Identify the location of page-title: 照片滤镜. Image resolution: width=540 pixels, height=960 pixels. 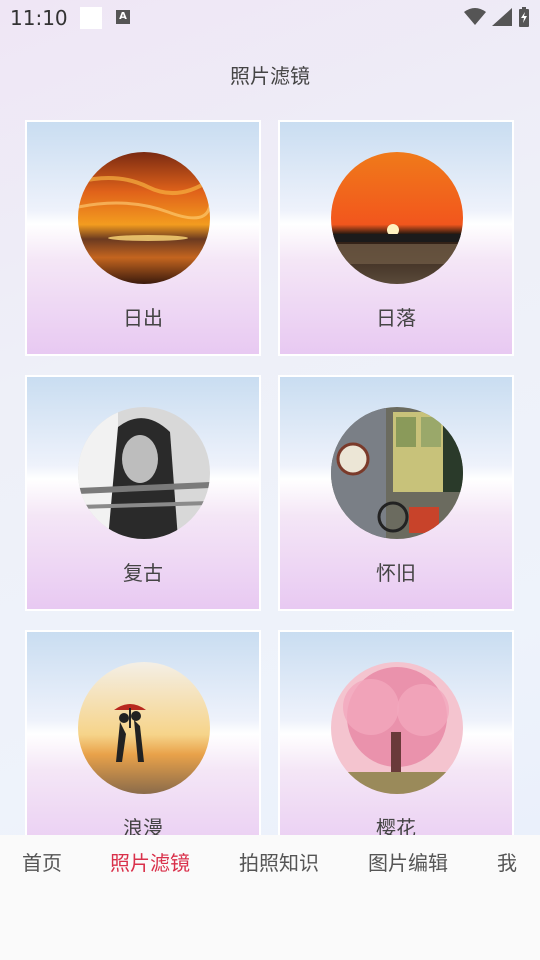
(270, 76).